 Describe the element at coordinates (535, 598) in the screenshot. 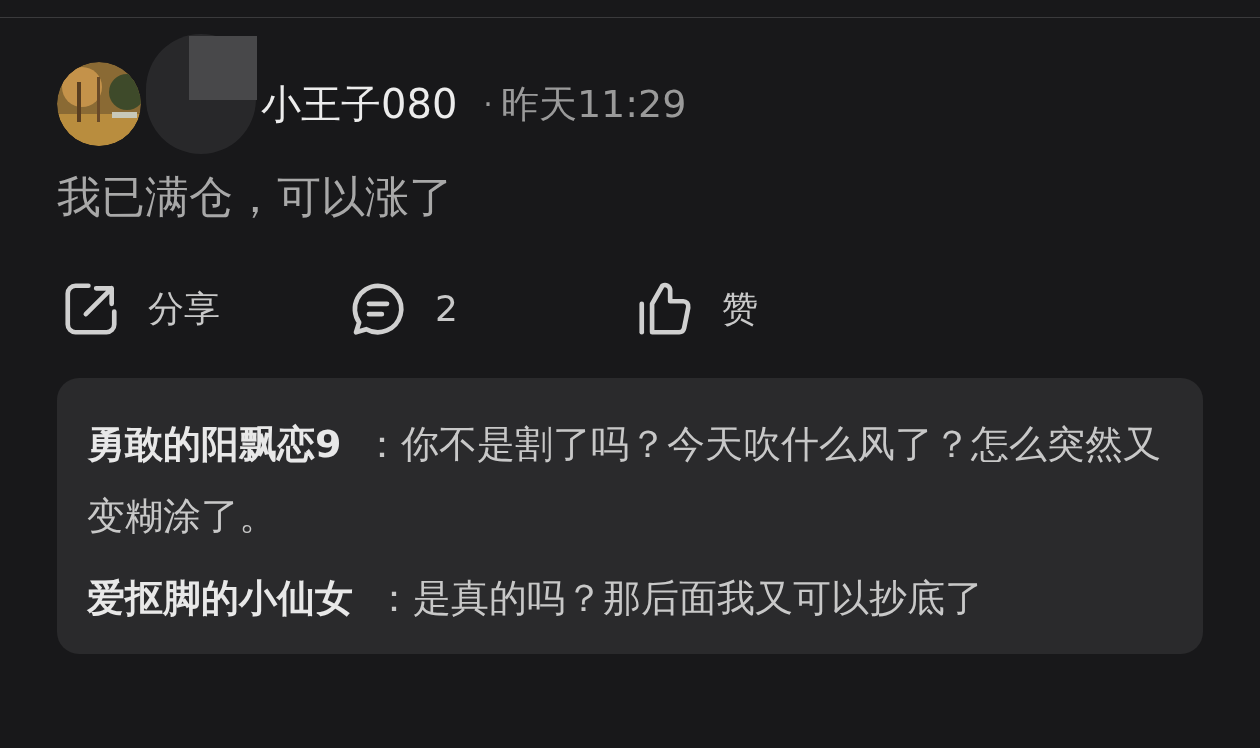

I see `reply-text: 爱抠脚的小仙女 ：是真的吗？那后面我又可以抄底了` at that location.